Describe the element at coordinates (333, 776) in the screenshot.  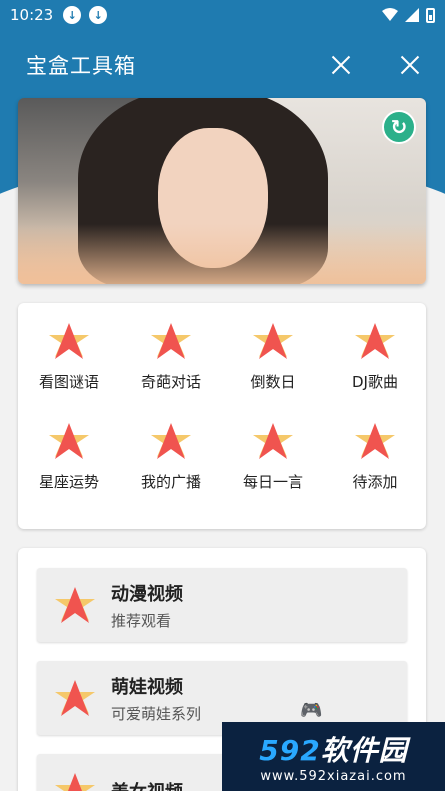
I see `watermark-url: www.592xiazai.com` at that location.